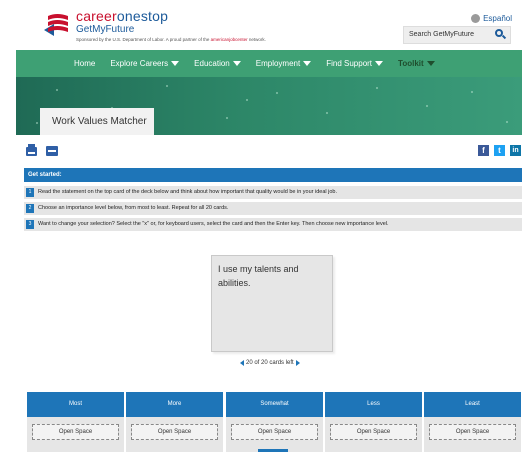  Describe the element at coordinates (273, 175) in the screenshot. I see `instructions-heading: Get started:` at that location.